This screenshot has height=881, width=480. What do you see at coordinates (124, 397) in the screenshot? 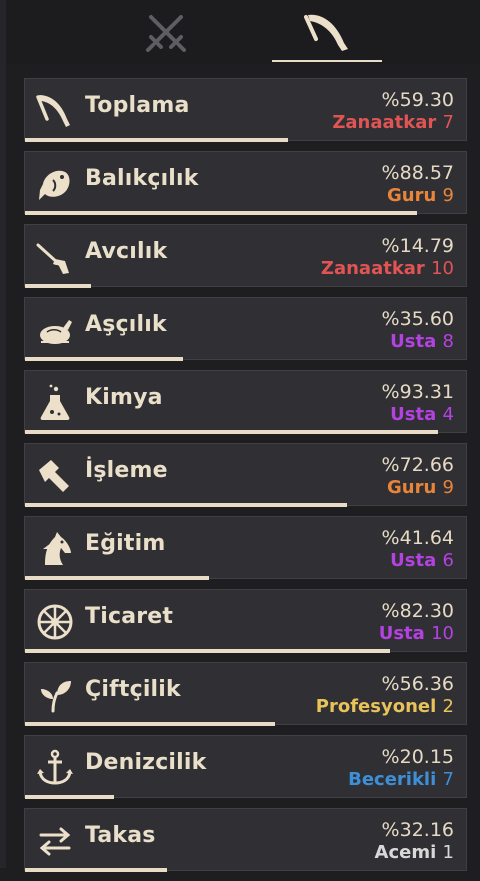
I see `skill-name: Kimya` at bounding box center [124, 397].